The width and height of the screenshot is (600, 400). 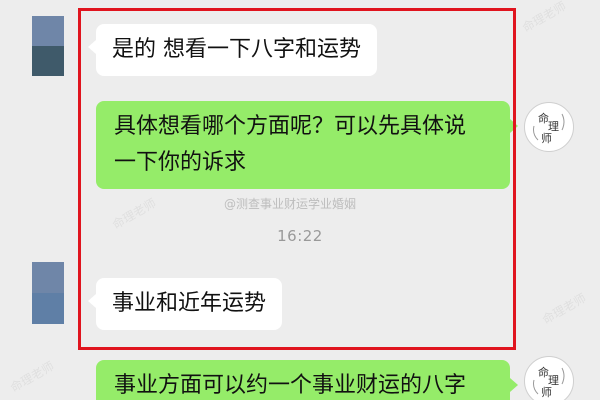 I want to click on message-timestamp: 16:22, so click(x=300, y=236).